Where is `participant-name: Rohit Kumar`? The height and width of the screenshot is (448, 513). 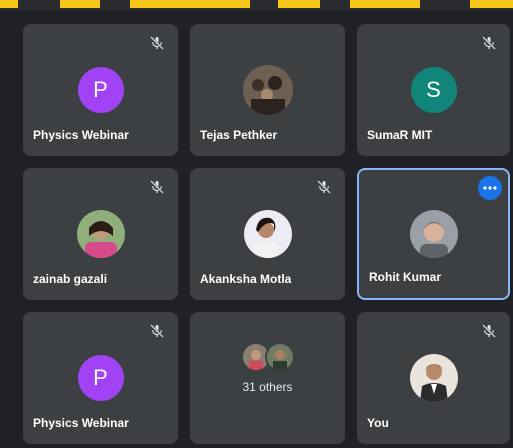 participant-name: Rohit Kumar is located at coordinates (405, 277).